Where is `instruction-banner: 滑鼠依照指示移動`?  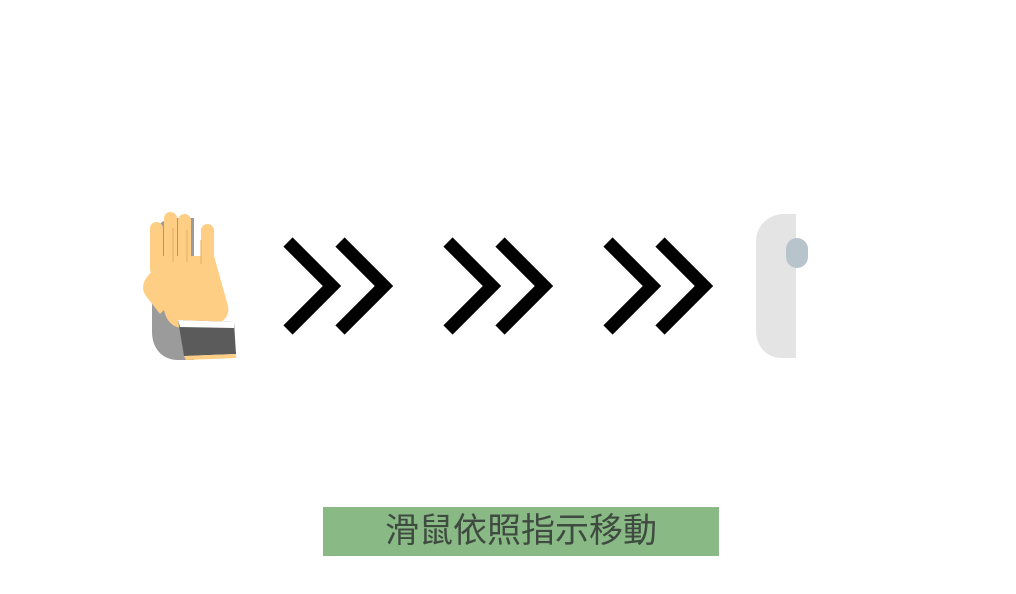 instruction-banner: 滑鼠依照指示移動 is located at coordinates (521, 531).